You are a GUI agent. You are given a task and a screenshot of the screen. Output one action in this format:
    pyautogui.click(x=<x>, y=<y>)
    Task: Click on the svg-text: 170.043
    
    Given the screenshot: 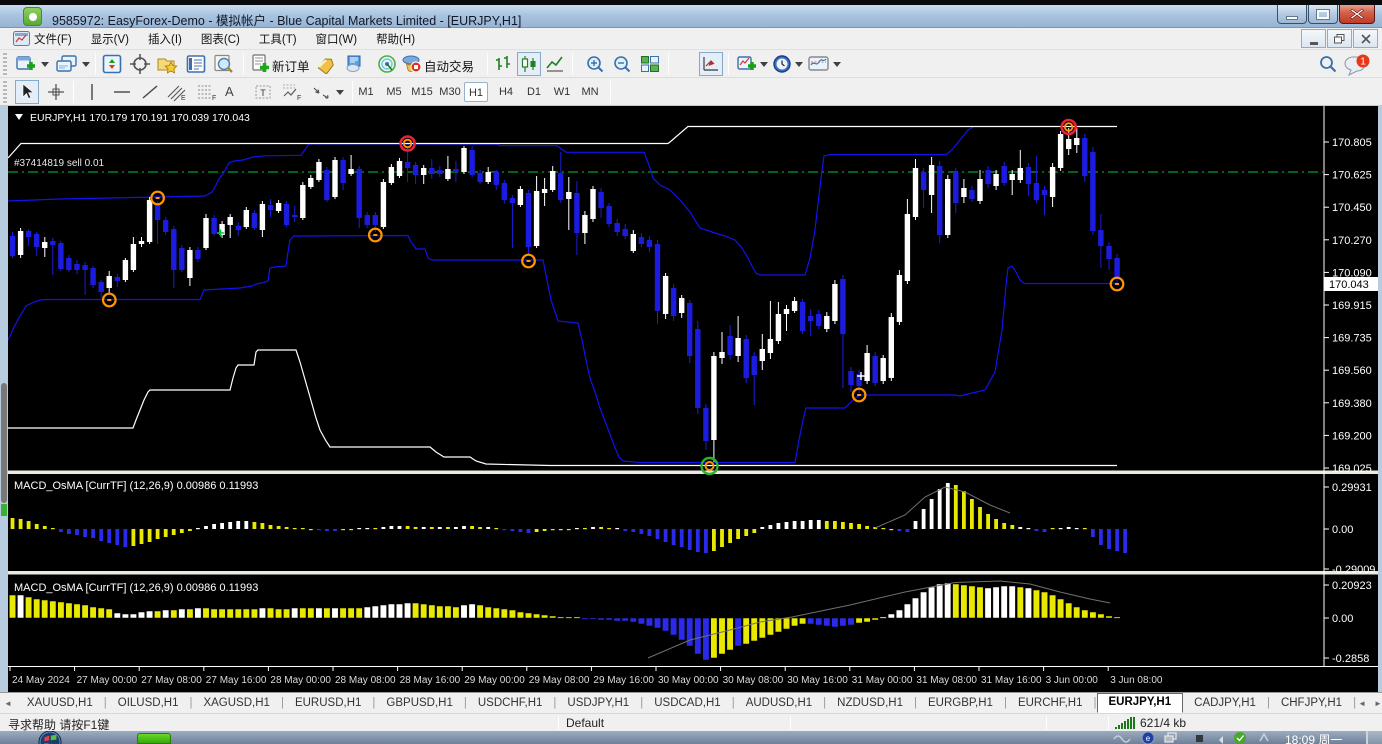 What is the action you would take?
    pyautogui.click(x=1349, y=285)
    